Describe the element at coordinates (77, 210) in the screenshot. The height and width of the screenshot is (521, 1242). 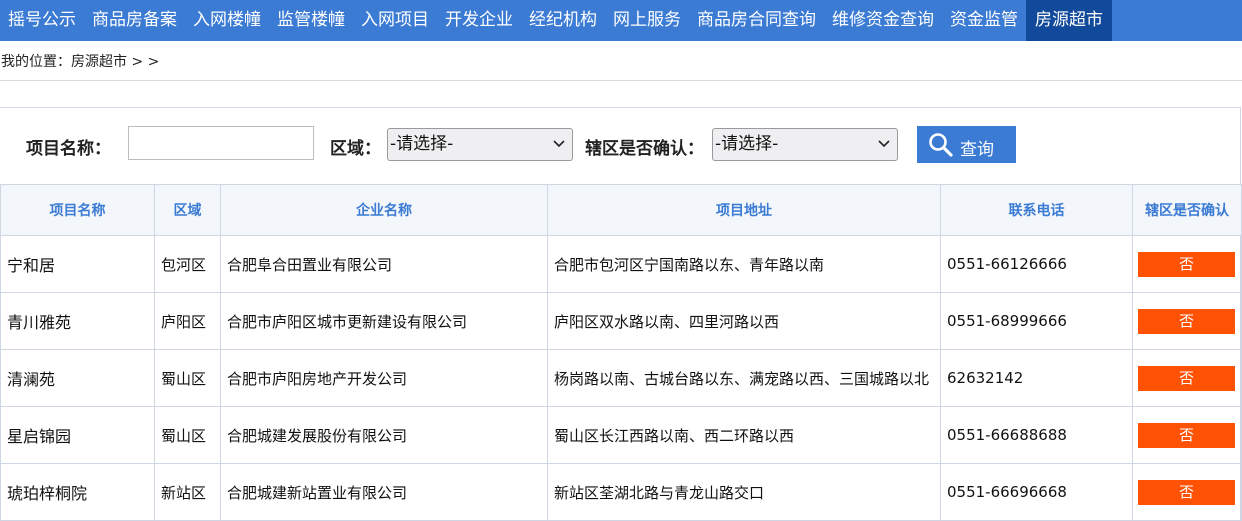
I see `col-header-project-name: 项目名称` at that location.